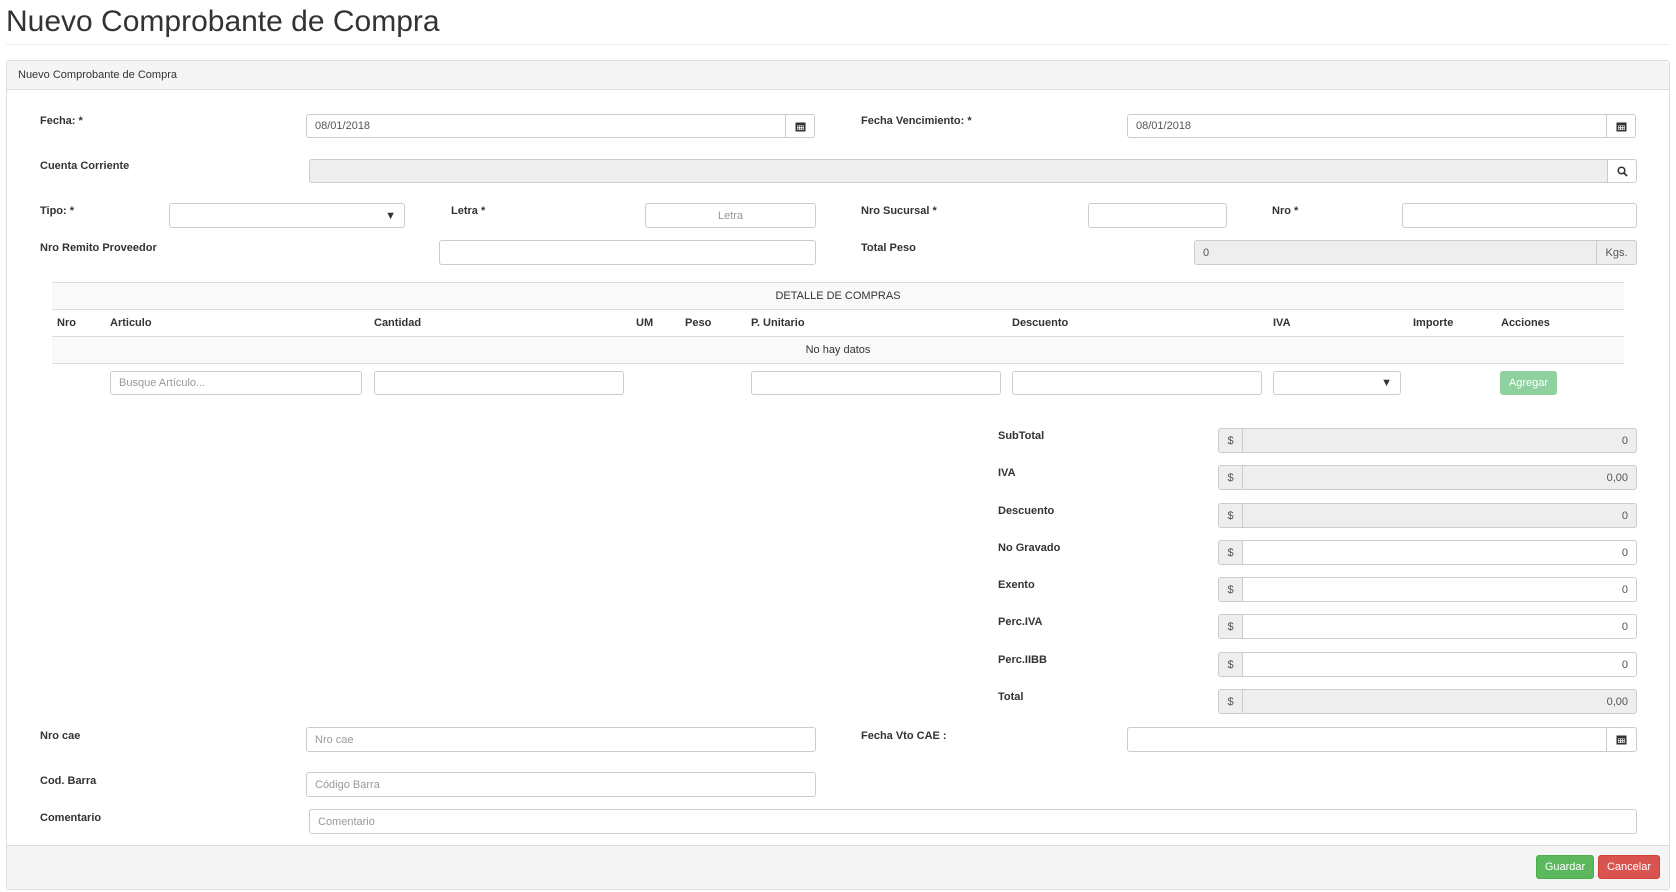 The height and width of the screenshot is (892, 1676). Describe the element at coordinates (398, 323) in the screenshot. I see `col-cantidad: Cantidad` at that location.